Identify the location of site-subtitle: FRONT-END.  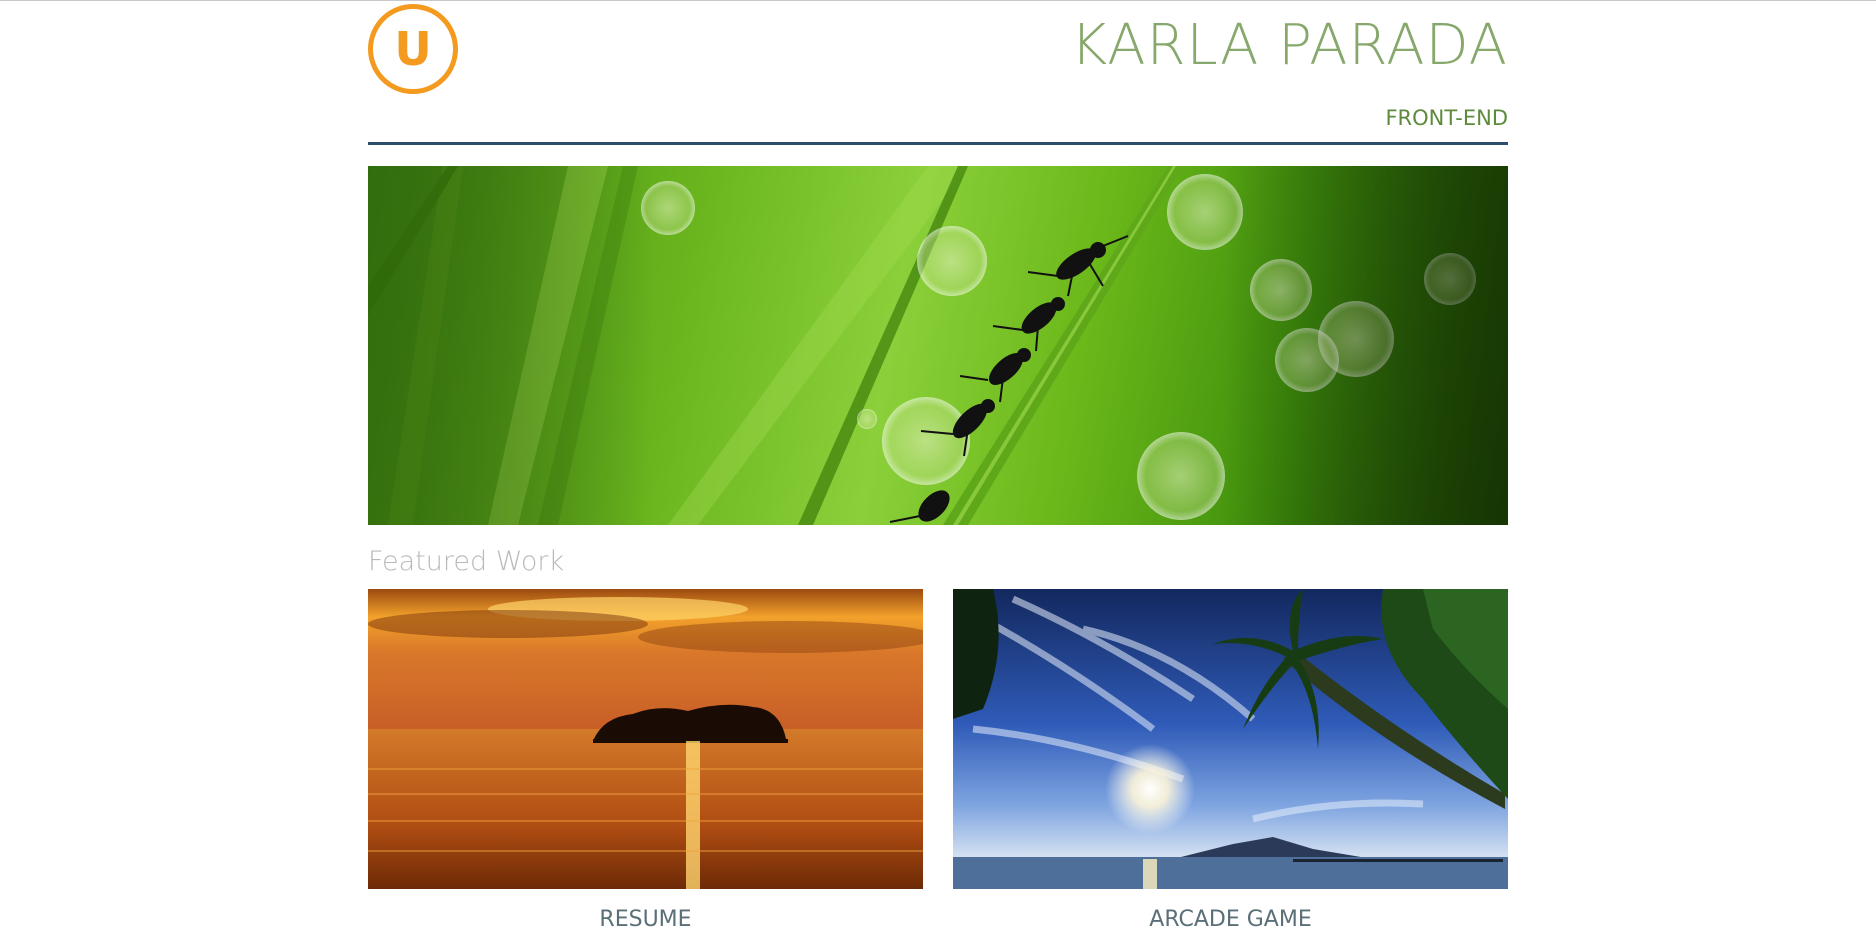
(1446, 118).